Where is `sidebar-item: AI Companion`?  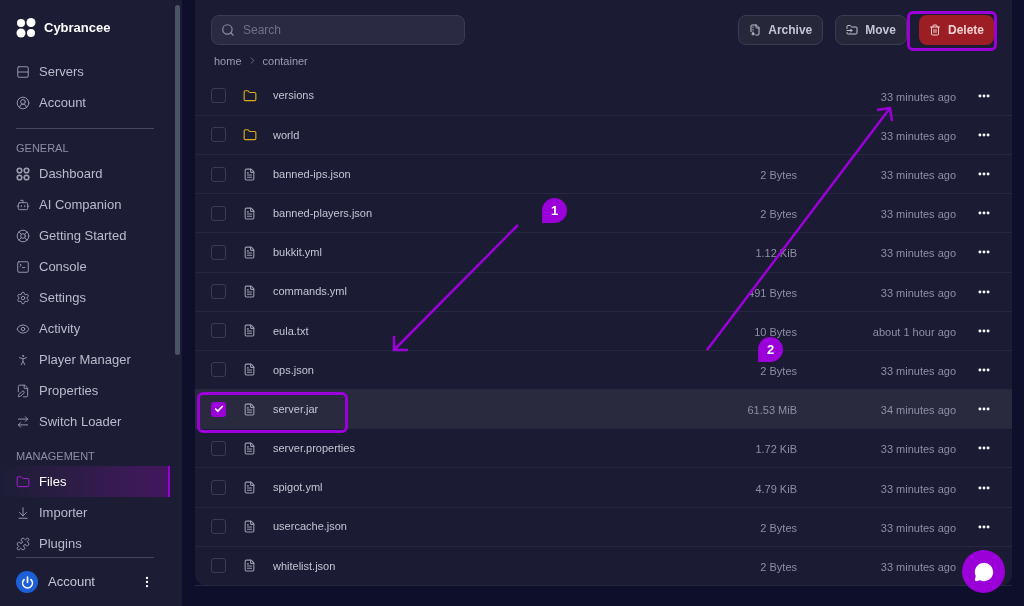 sidebar-item: AI Companion is located at coordinates (85, 204).